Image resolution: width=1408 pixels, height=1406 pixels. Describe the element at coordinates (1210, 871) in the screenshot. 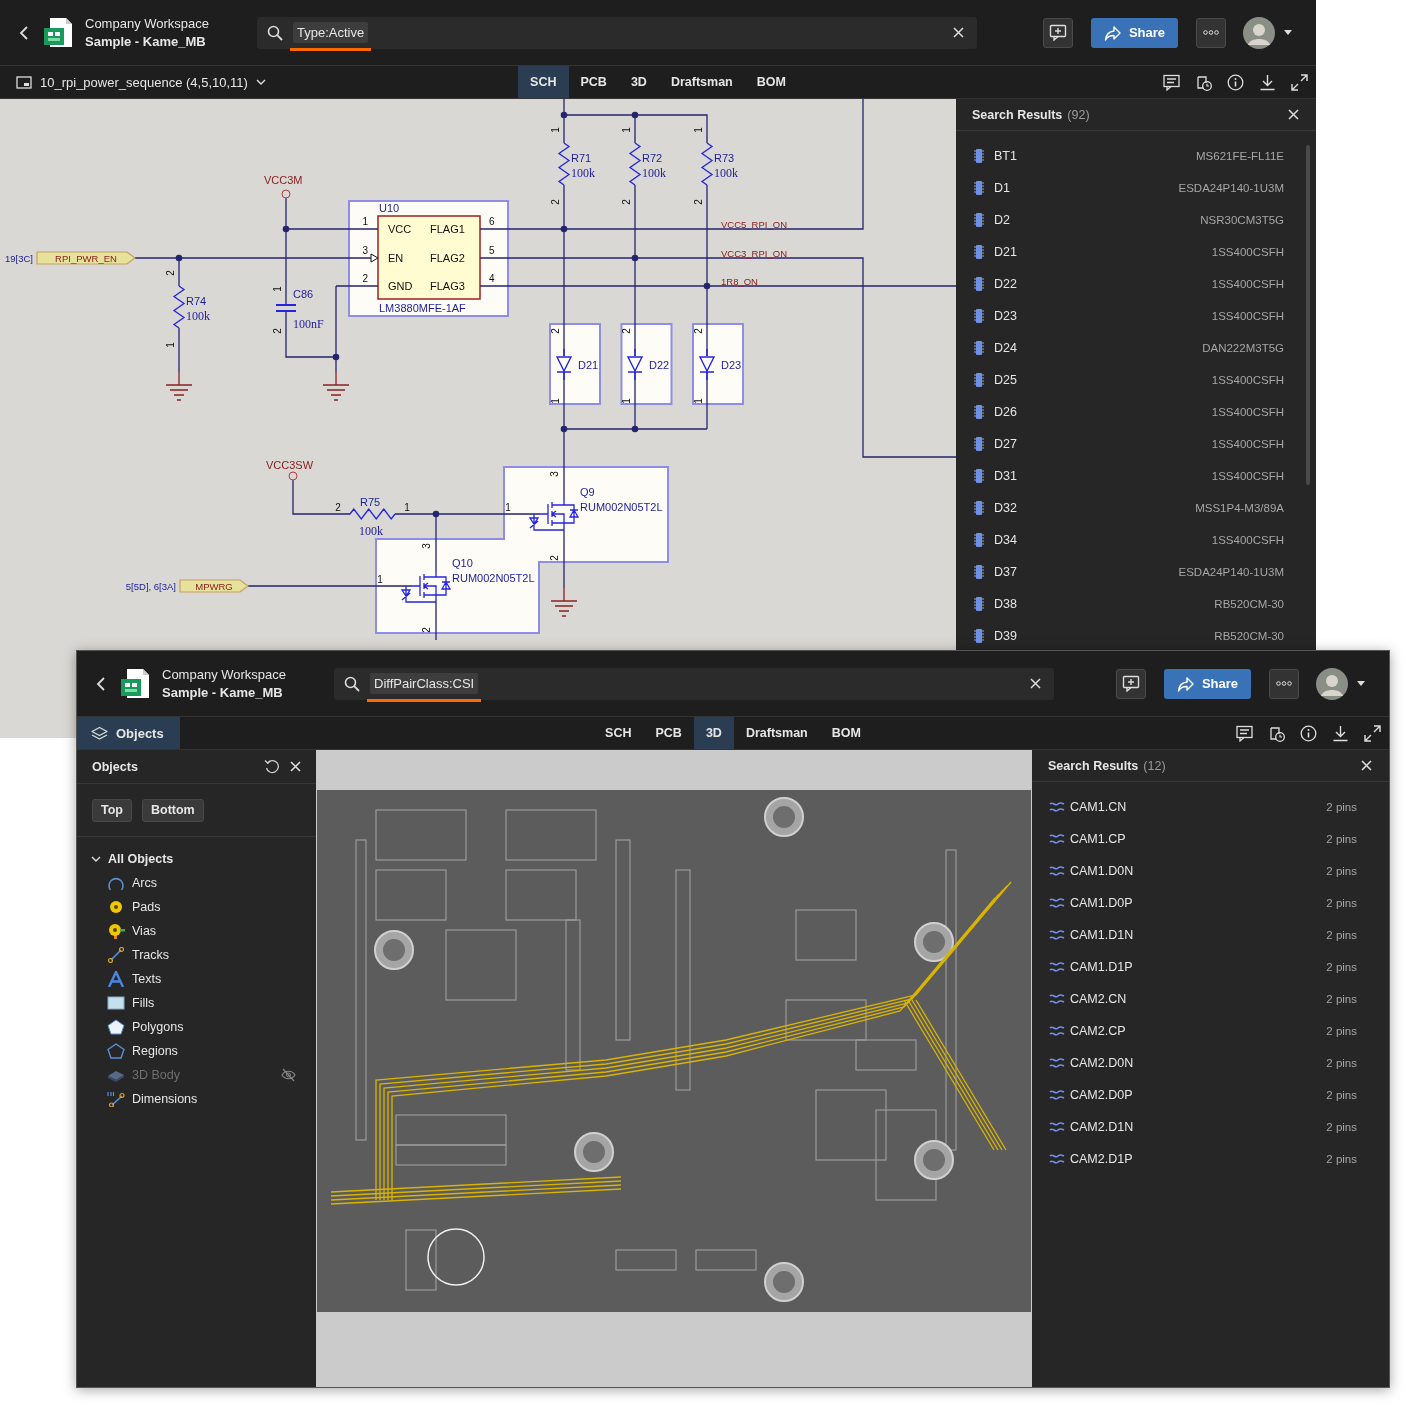

I see `result-item: CAM1.D0N 2 pins` at that location.